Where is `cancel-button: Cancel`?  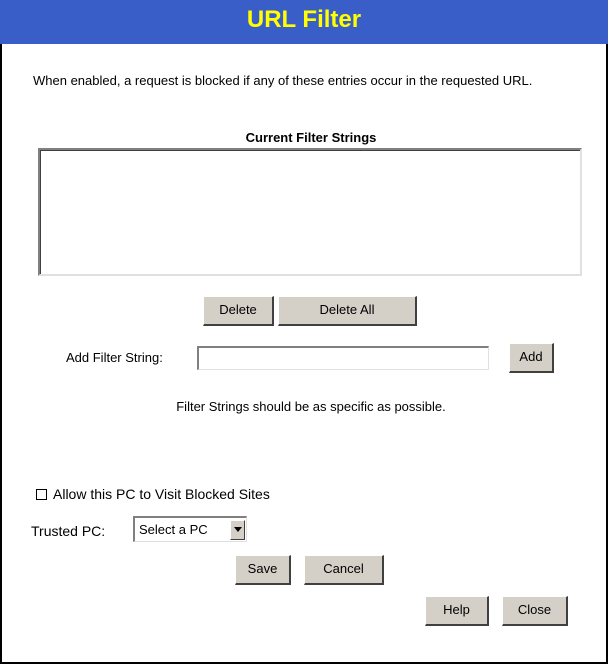
cancel-button: Cancel is located at coordinates (344, 570).